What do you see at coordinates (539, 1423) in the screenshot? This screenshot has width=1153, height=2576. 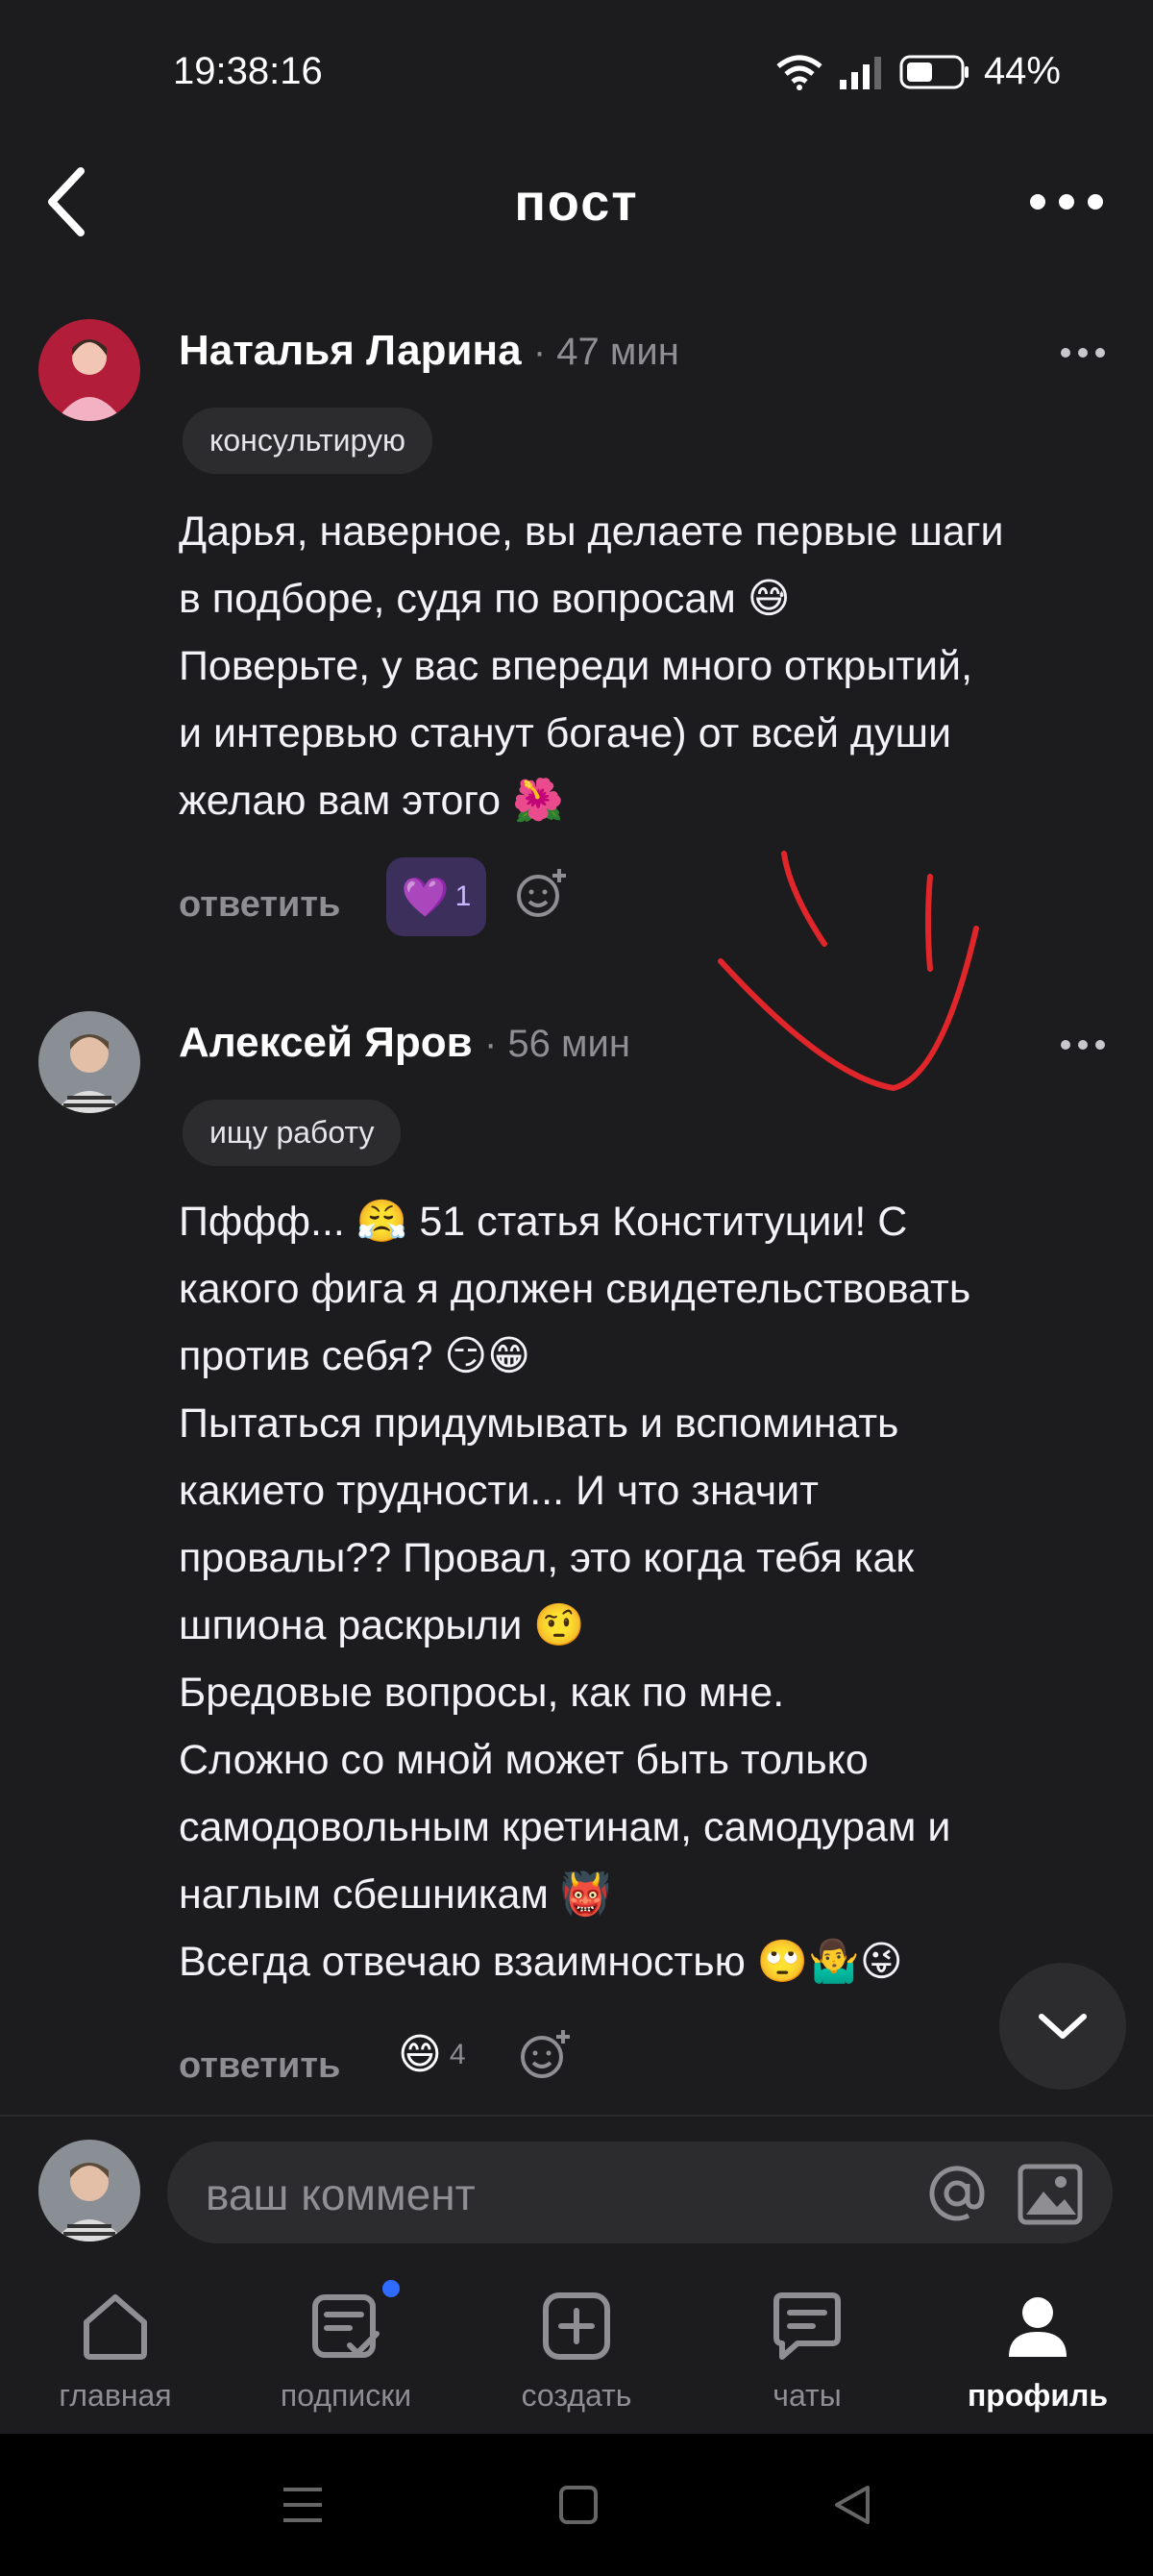 I see `comment-text-line: Пытаться придумывать и вспоминать` at bounding box center [539, 1423].